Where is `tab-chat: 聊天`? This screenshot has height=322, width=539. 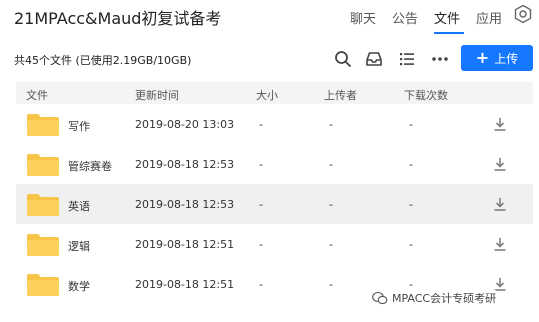 tab-chat: 聊天 is located at coordinates (363, 17).